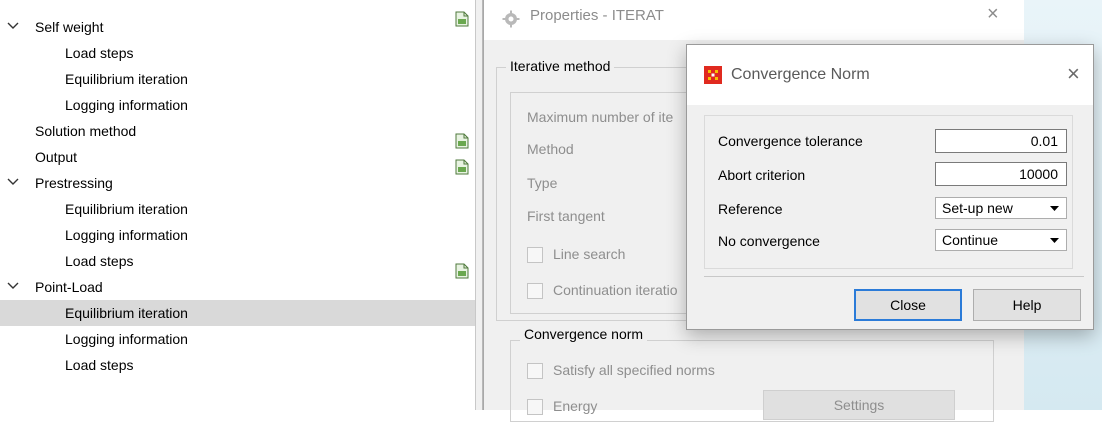  Describe the element at coordinates (237, 287) in the screenshot. I see `tree-item: Point-Load` at that location.